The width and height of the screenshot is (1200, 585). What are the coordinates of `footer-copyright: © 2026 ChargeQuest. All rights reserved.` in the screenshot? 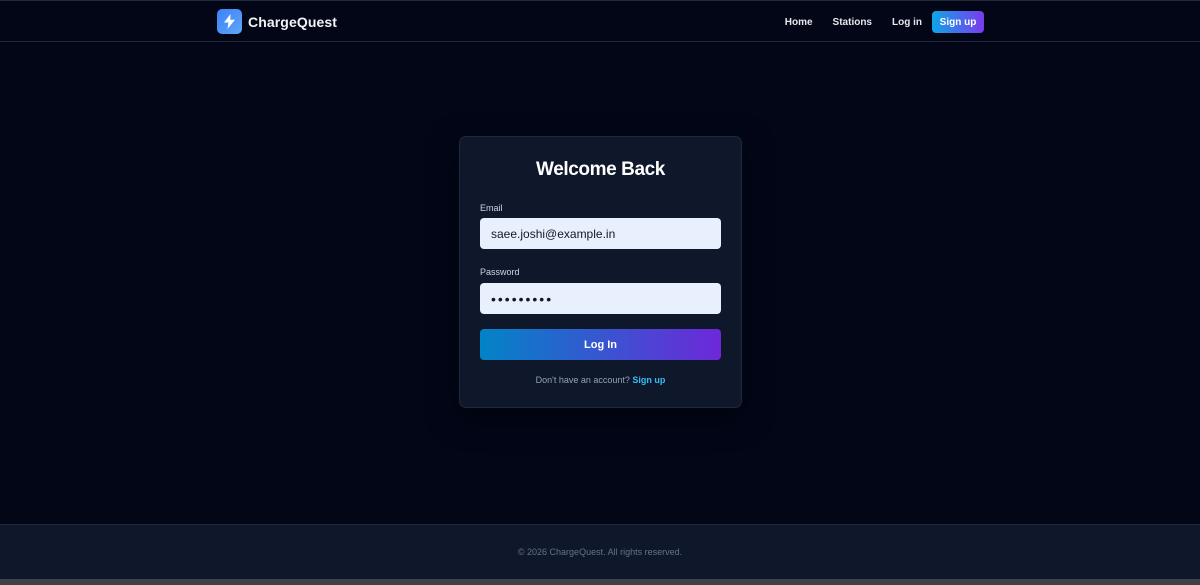 It's located at (600, 552).